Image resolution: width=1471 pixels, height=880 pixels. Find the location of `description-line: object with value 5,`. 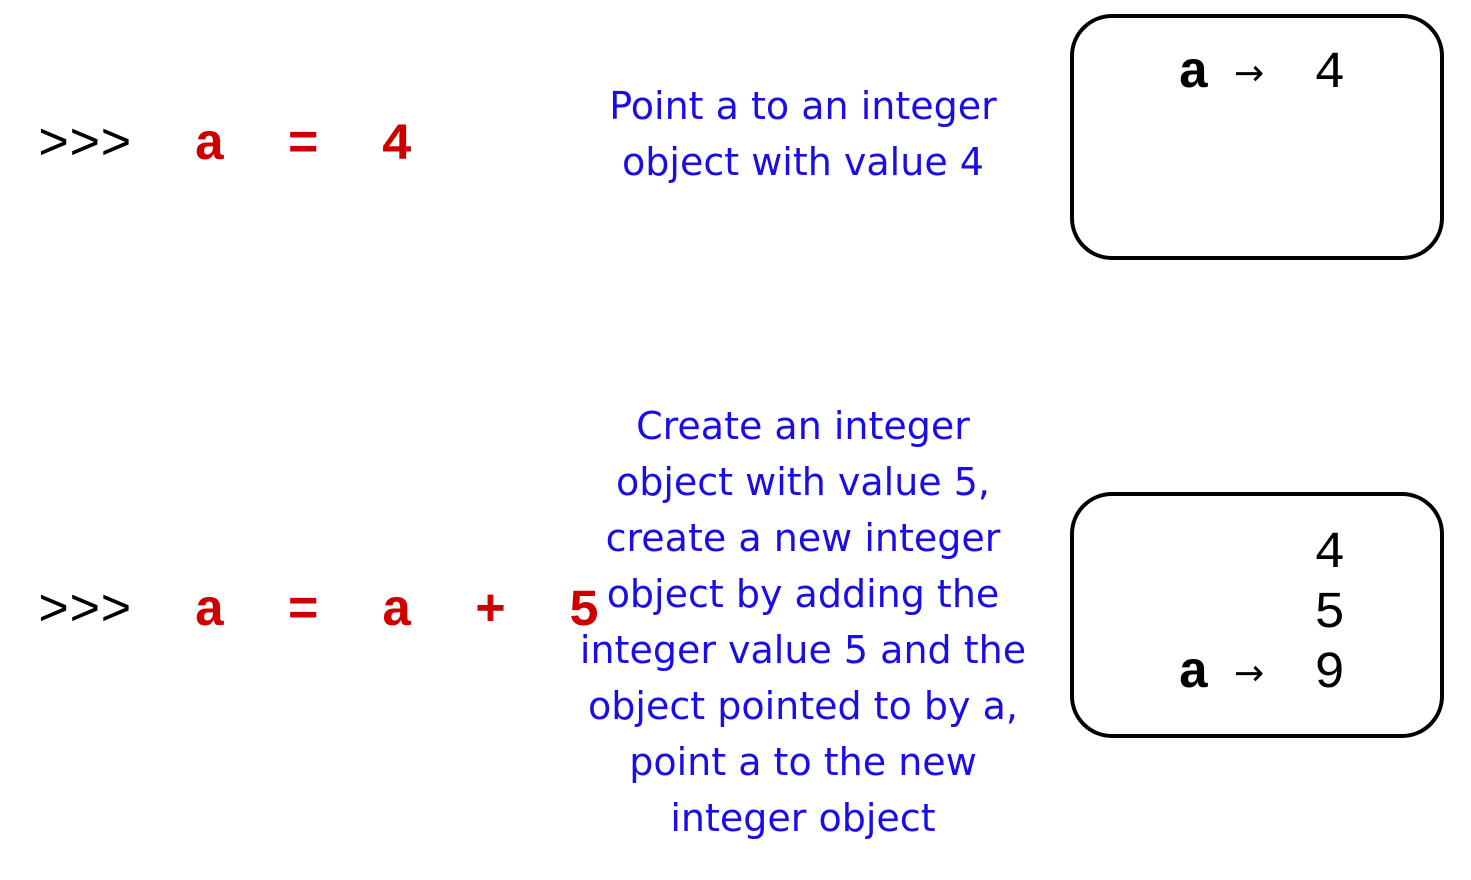

description-line: object with value 5, is located at coordinates (802, 482).